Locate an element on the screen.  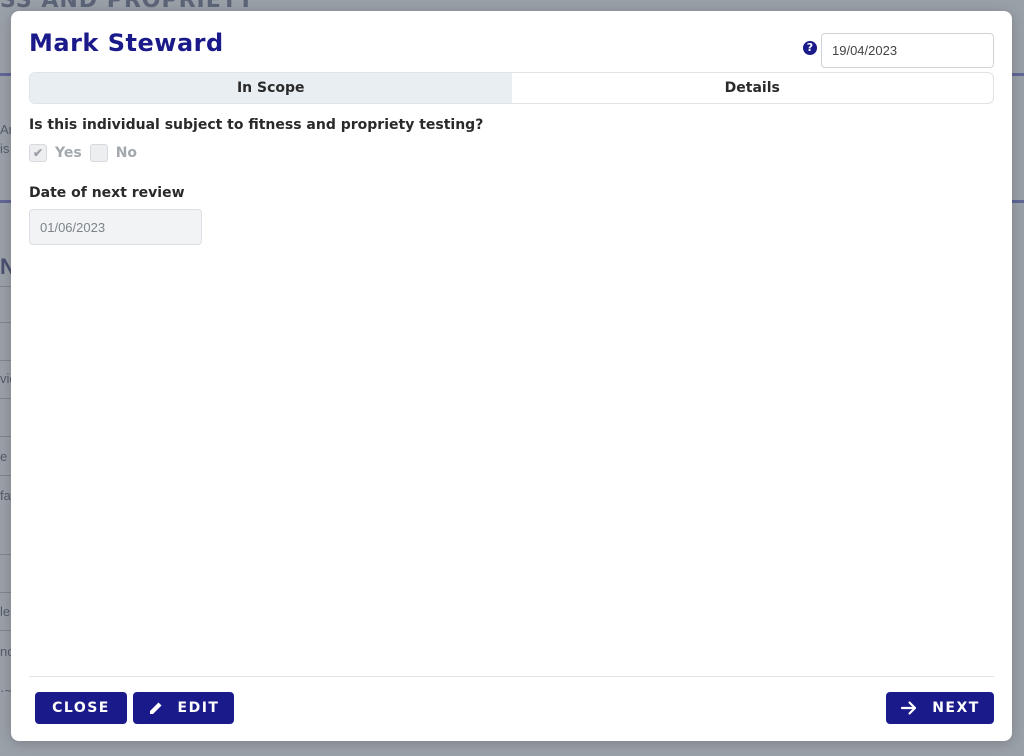
fitness-options: ✔ Yes No is located at coordinates (87, 153).